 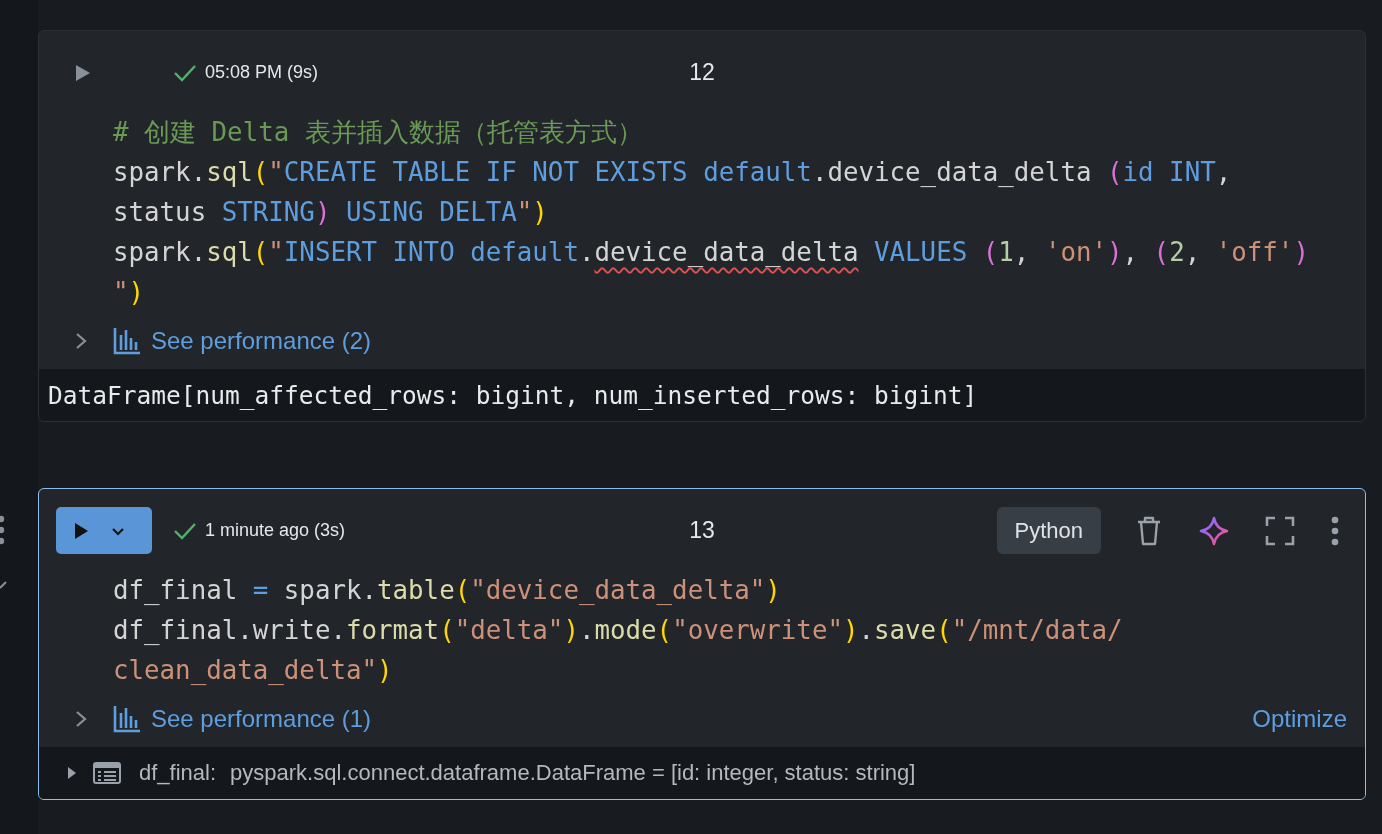 What do you see at coordinates (261, 341) in the screenshot?
I see `see-performance-link: See performance (2)` at bounding box center [261, 341].